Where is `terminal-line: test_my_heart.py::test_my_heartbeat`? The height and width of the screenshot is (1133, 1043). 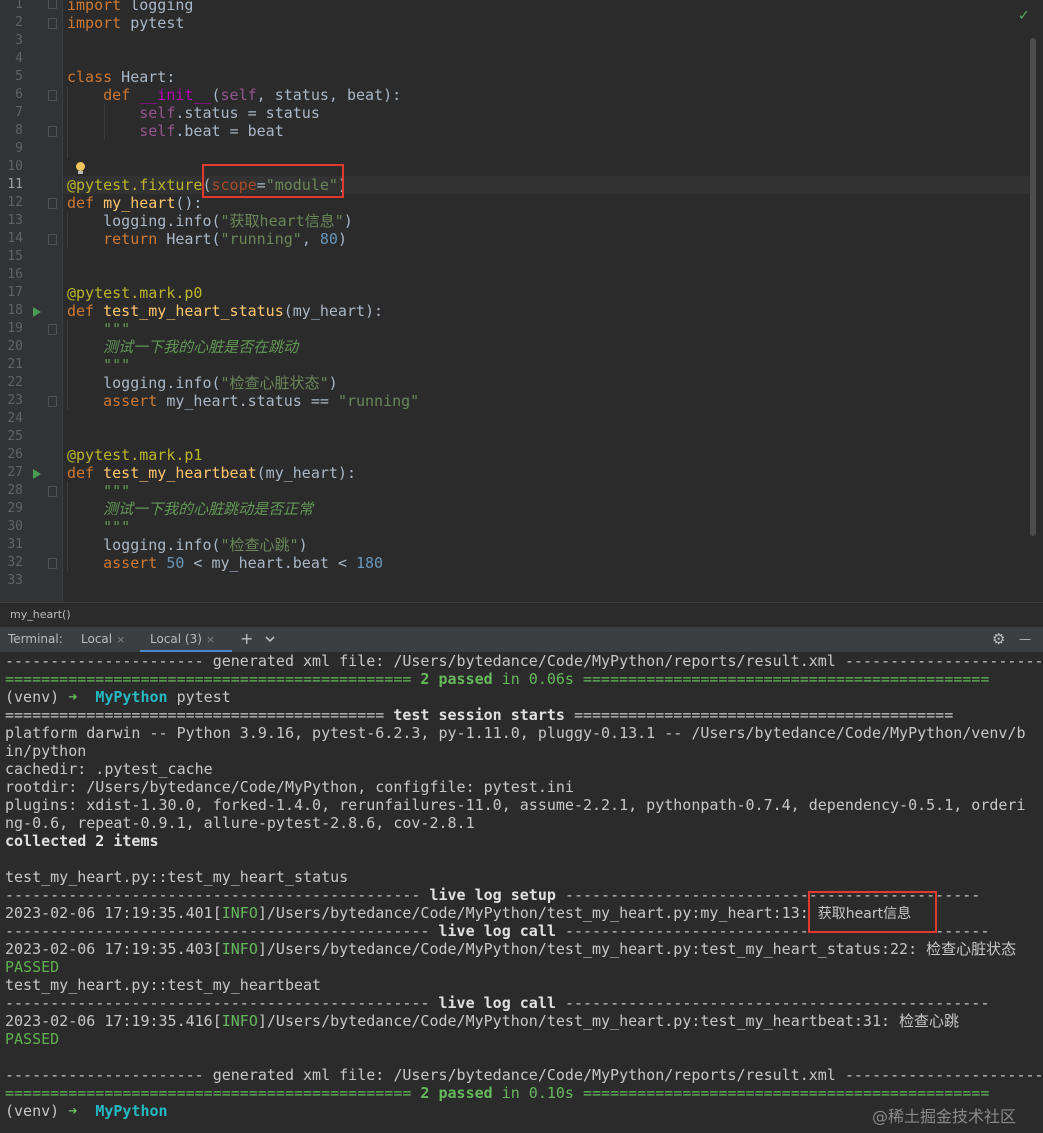
terminal-line: test_my_heart.py::test_my_heartbeat is located at coordinates (163, 985).